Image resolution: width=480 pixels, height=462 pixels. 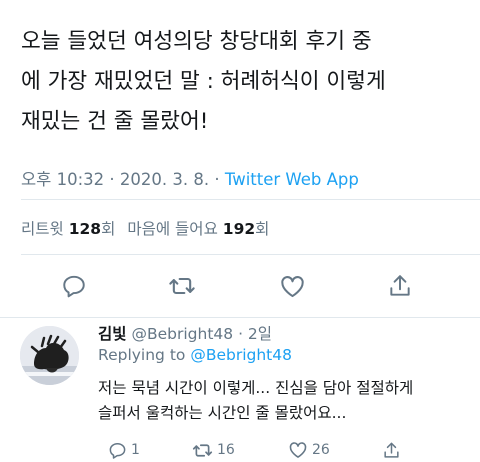 I want to click on retweets-label: 리트윗, so click(x=42, y=229).